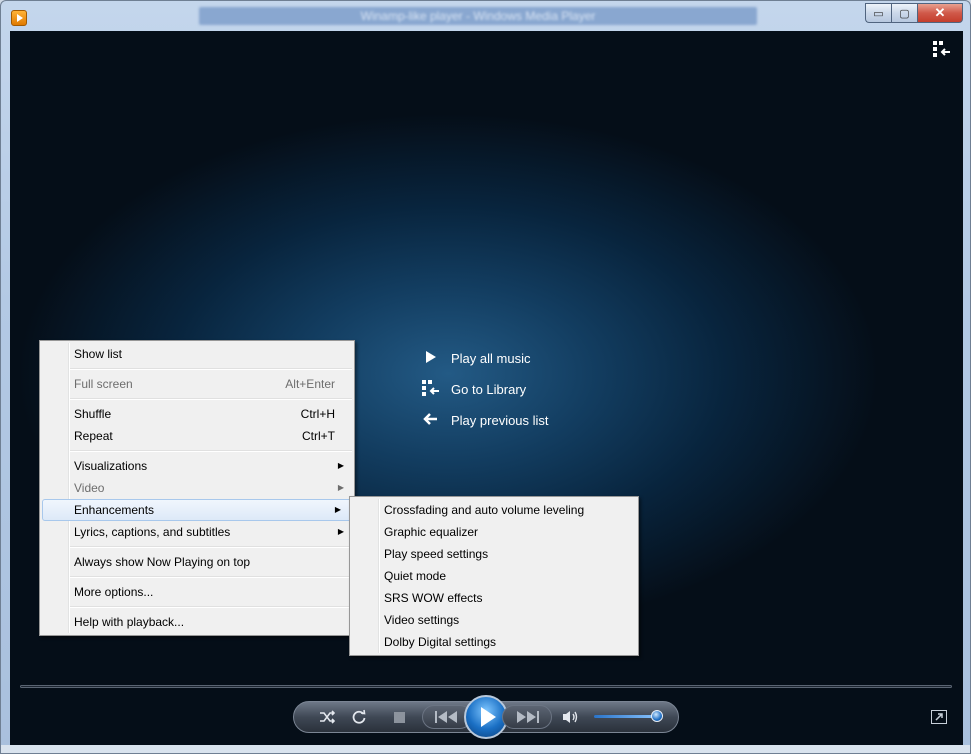 The width and height of the screenshot is (971, 754). What do you see at coordinates (657, 716) in the screenshot?
I see `volume-slider-thumb` at bounding box center [657, 716].